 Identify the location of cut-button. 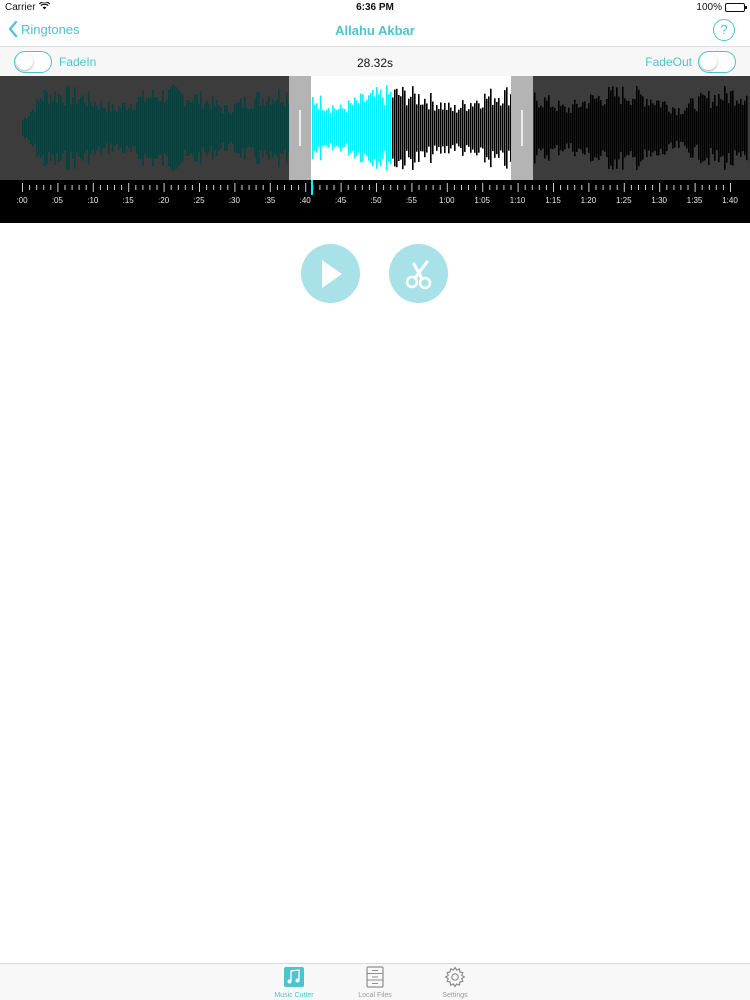
(418, 273).